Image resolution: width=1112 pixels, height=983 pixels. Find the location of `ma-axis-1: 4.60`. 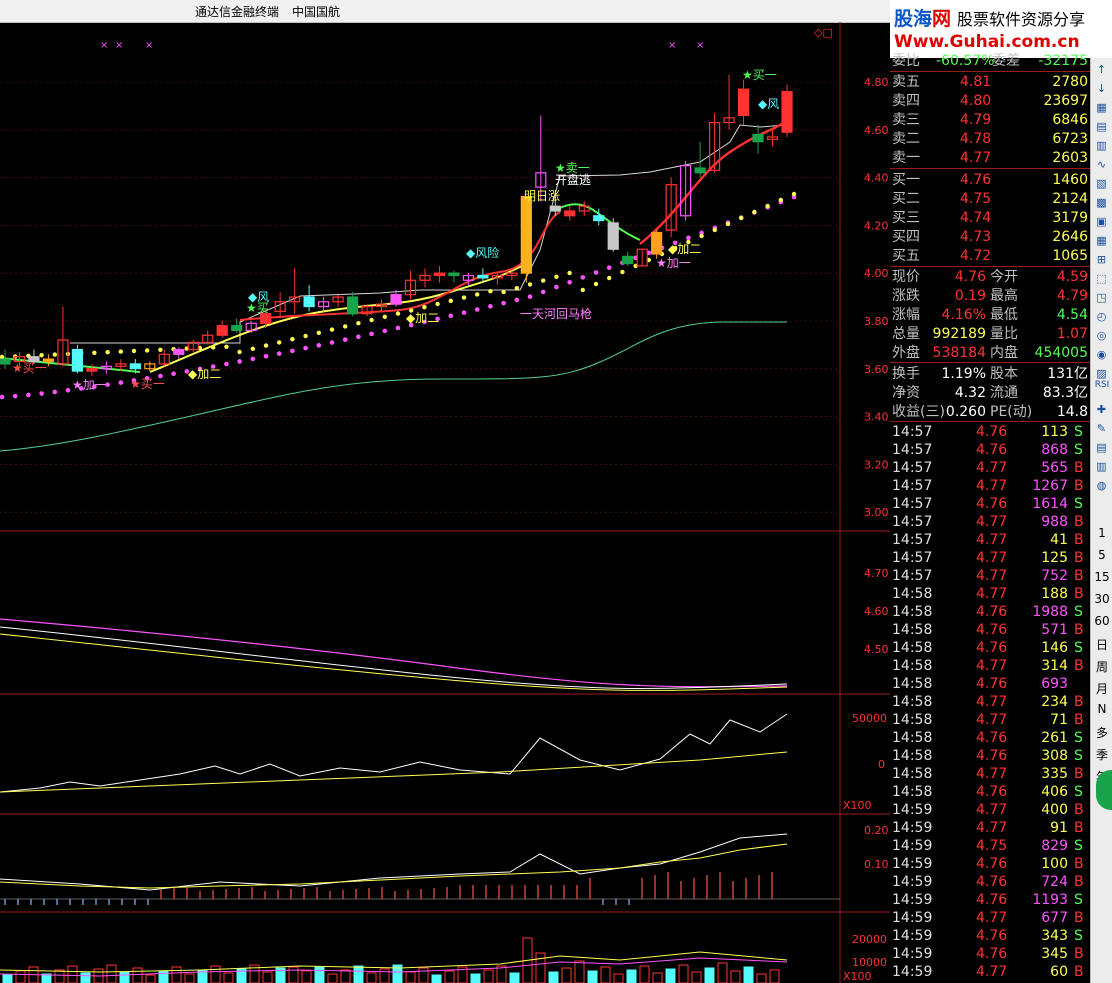

ma-axis-1: 4.60 is located at coordinates (876, 611).